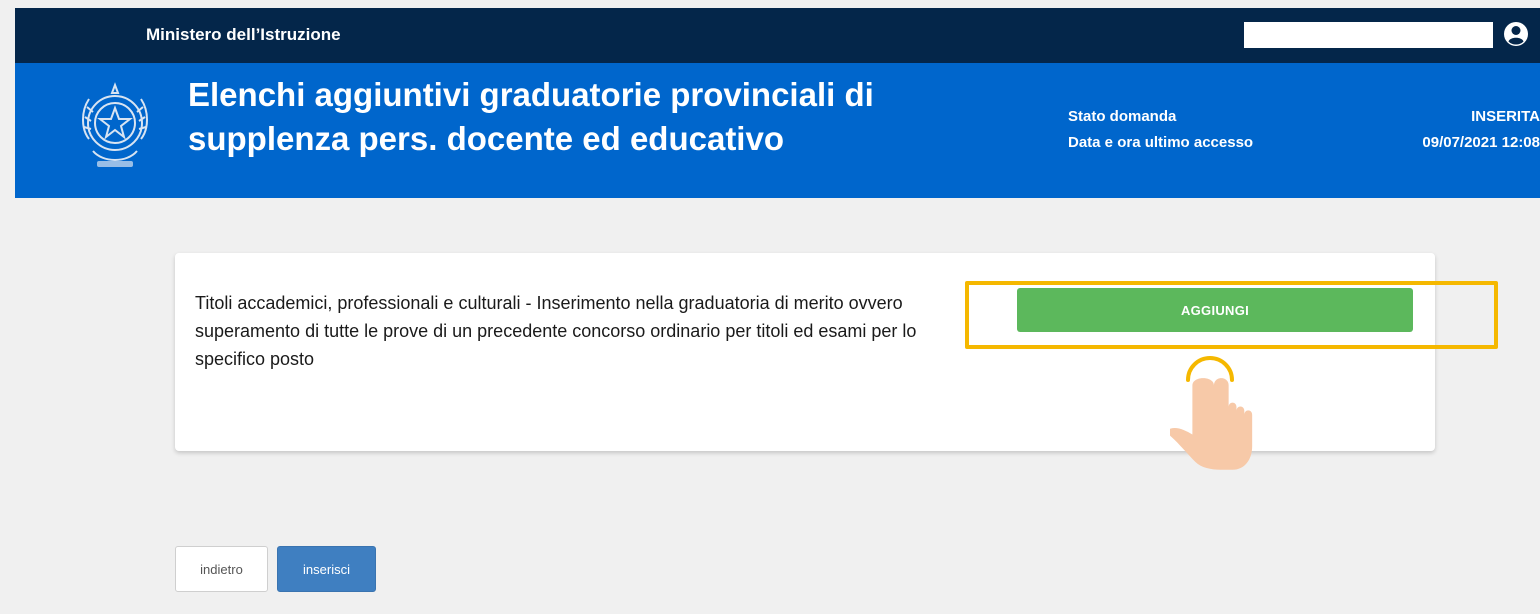  Describe the element at coordinates (1368, 35) in the screenshot. I see `user-name-field` at that location.